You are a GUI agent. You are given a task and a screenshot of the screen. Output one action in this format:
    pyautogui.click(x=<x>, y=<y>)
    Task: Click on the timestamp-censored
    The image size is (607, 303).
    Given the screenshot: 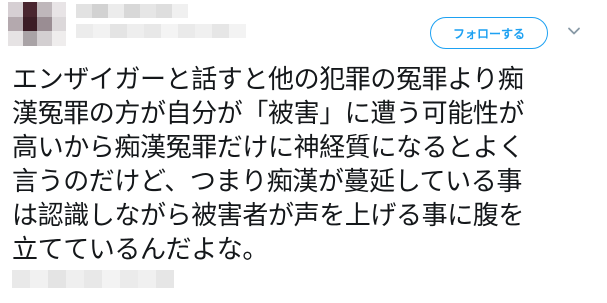 What is the action you would take?
    pyautogui.click(x=93, y=279)
    